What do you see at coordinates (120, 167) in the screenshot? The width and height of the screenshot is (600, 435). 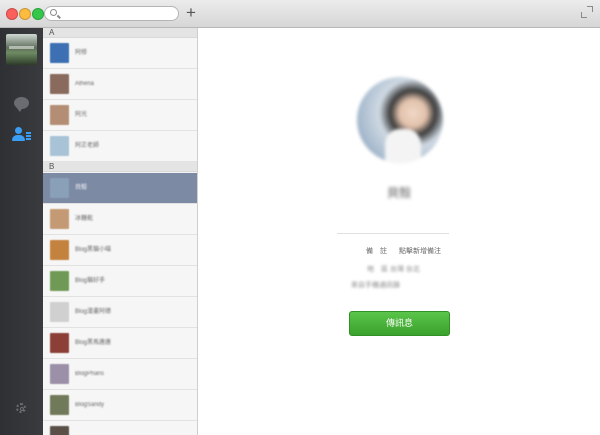 I see `section-header-b: B` at bounding box center [120, 167].